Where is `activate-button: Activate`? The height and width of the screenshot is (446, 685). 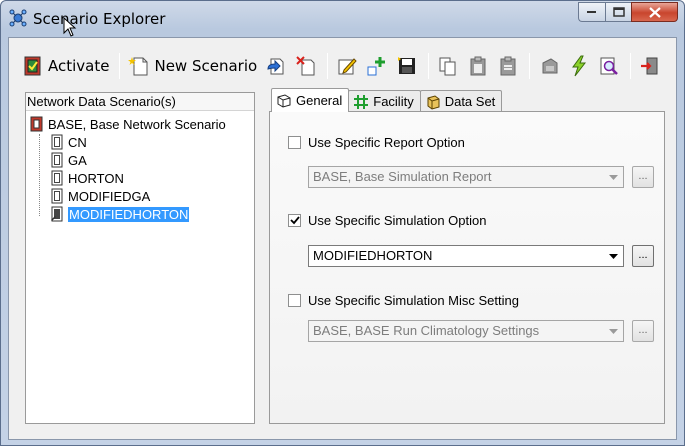
activate-button: Activate is located at coordinates (65, 66).